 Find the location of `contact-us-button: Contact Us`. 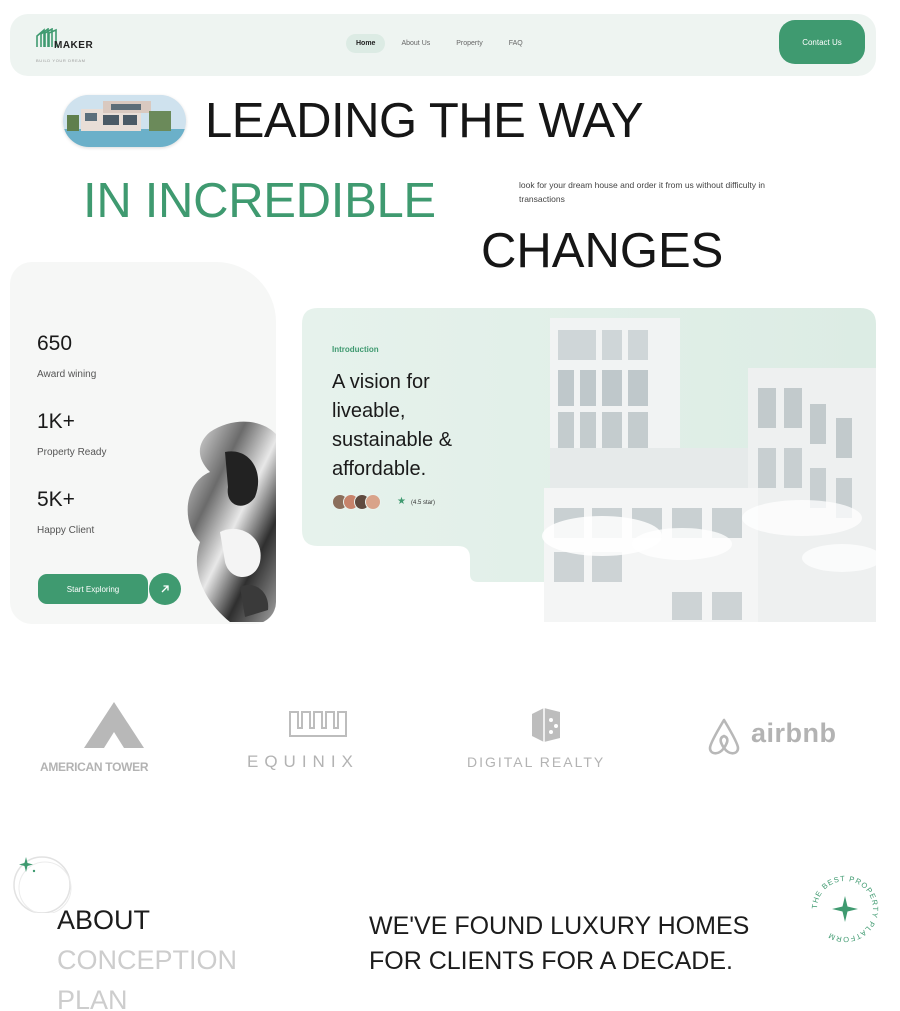

contact-us-button: Contact Us is located at coordinates (822, 42).